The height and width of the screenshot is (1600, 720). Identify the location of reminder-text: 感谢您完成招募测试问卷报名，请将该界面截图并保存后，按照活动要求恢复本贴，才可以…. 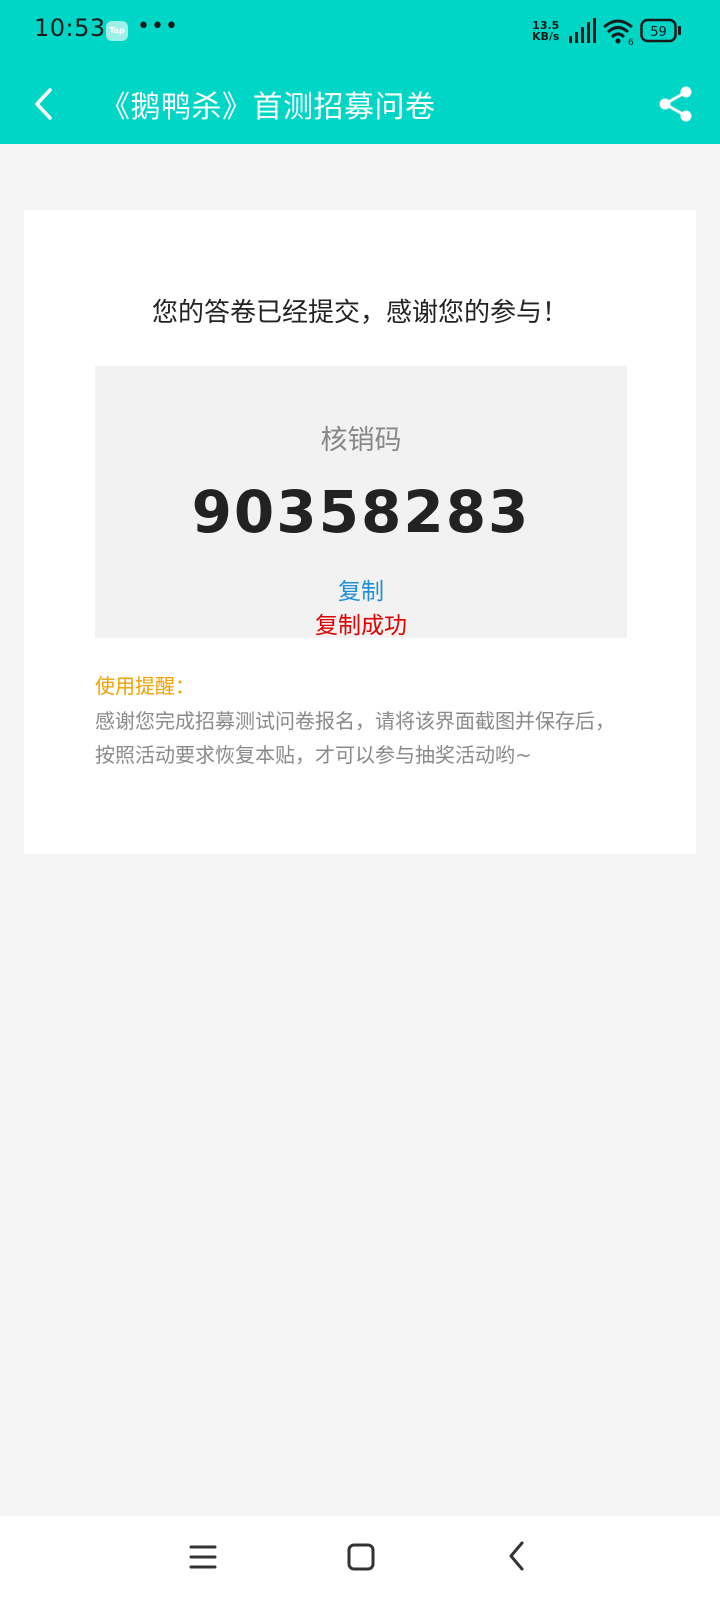
(355, 738).